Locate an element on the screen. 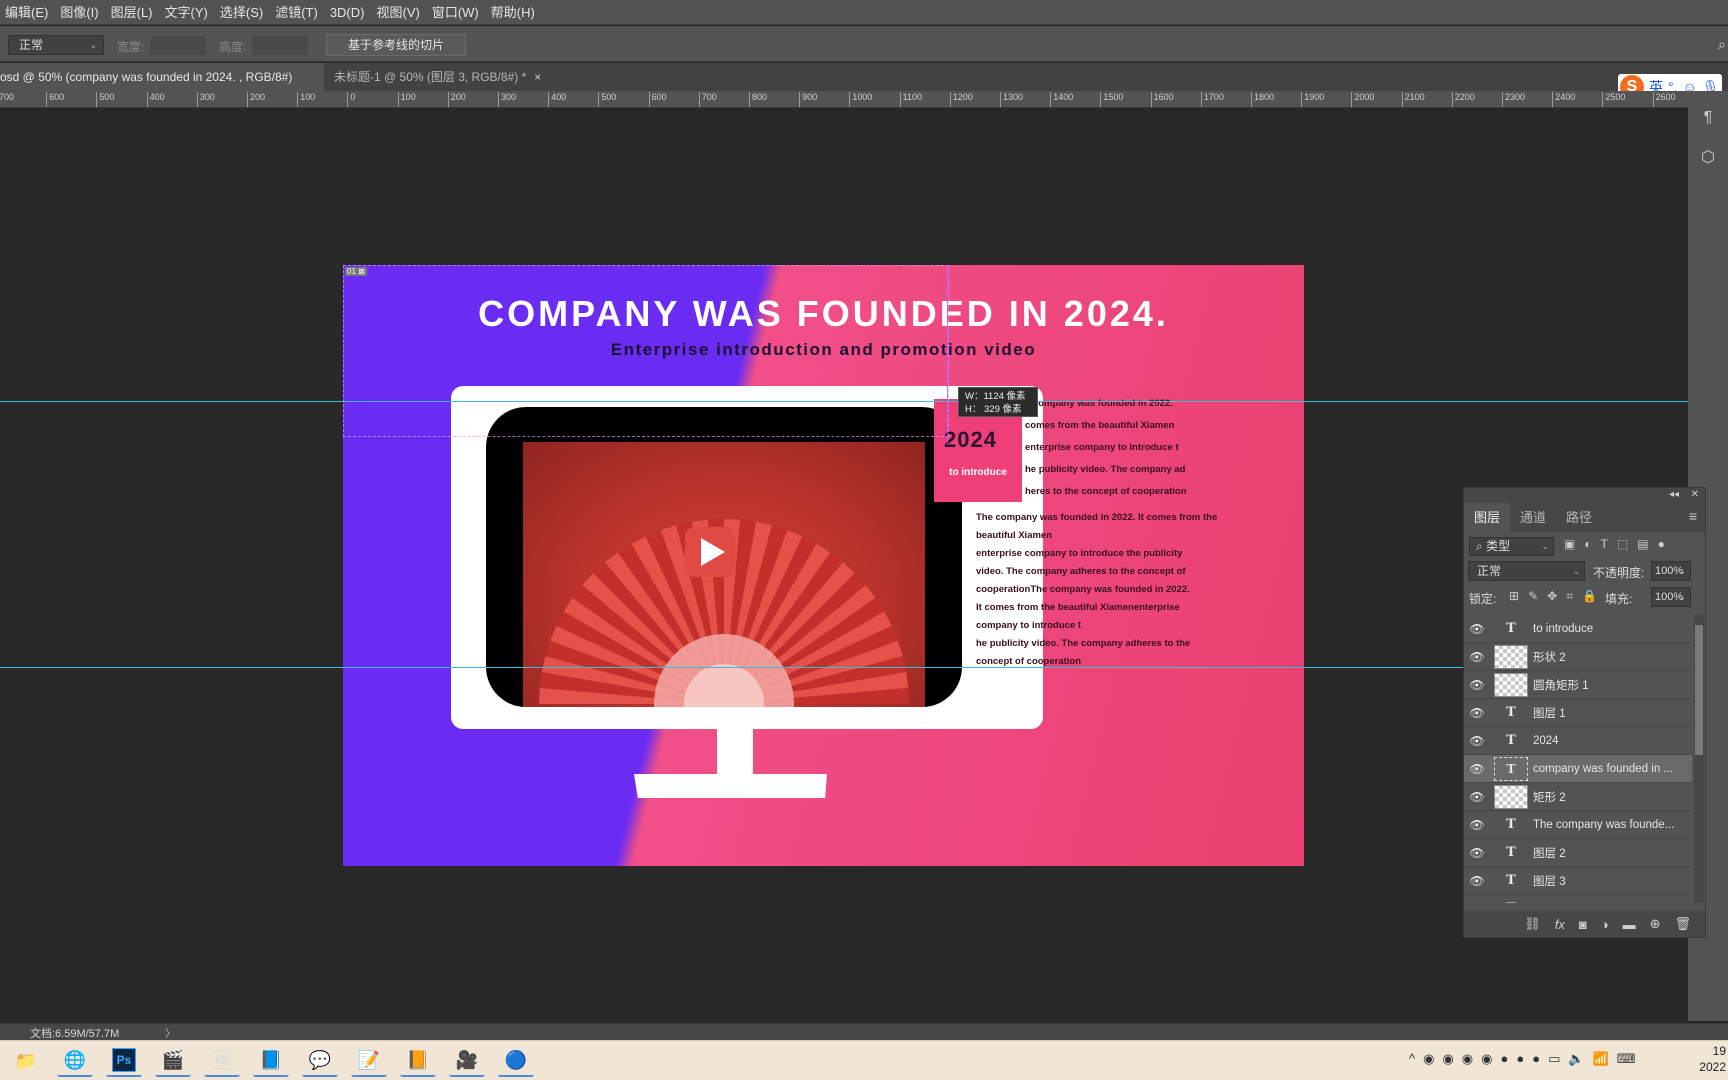  fill-field: 100% ⌄ is located at coordinates (1671, 597).